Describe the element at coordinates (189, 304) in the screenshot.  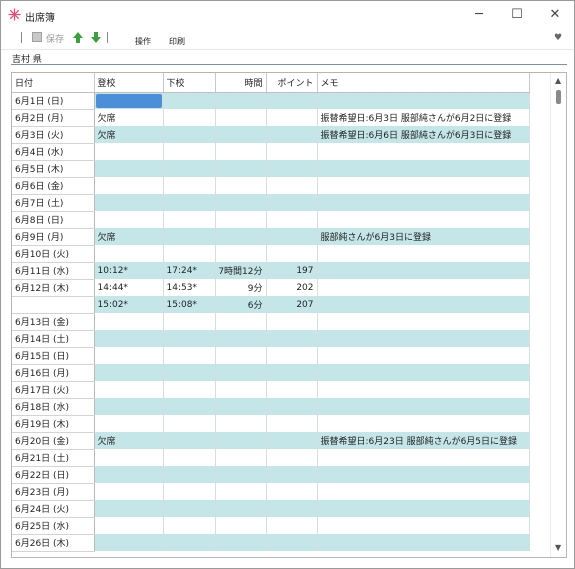
I see `departure-cell: 15:08*` at that location.